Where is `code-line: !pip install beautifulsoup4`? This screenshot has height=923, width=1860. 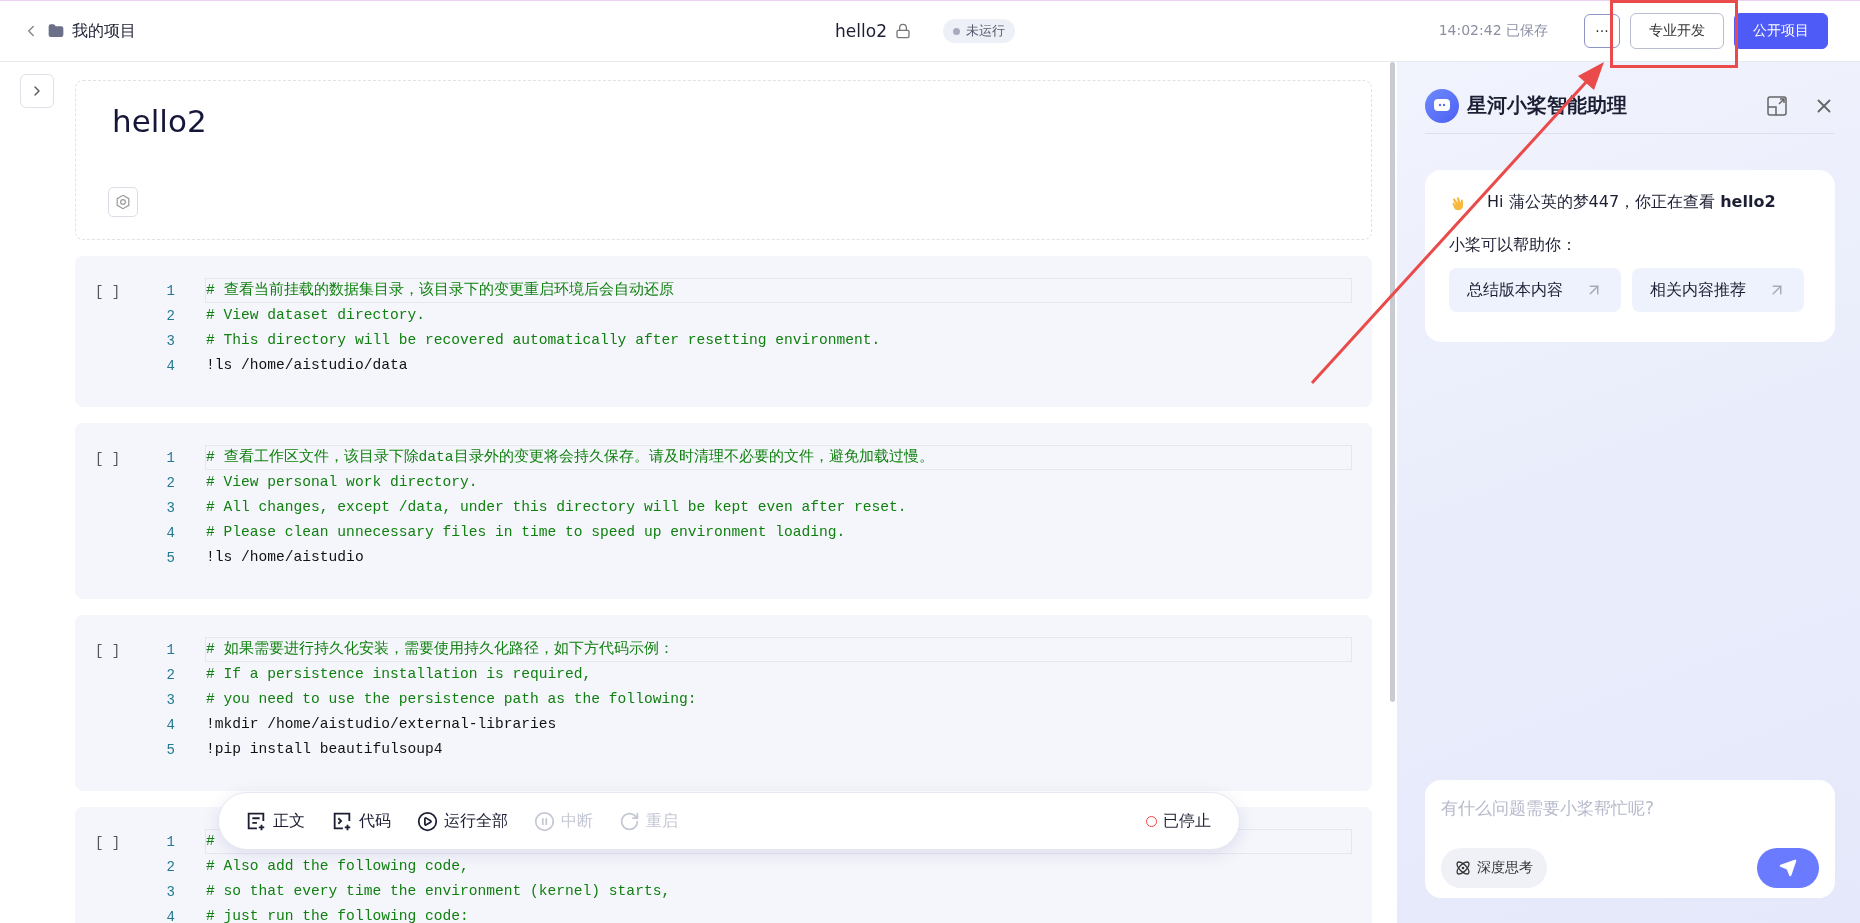 code-line: !pip install beautifulsoup4 is located at coordinates (324, 749).